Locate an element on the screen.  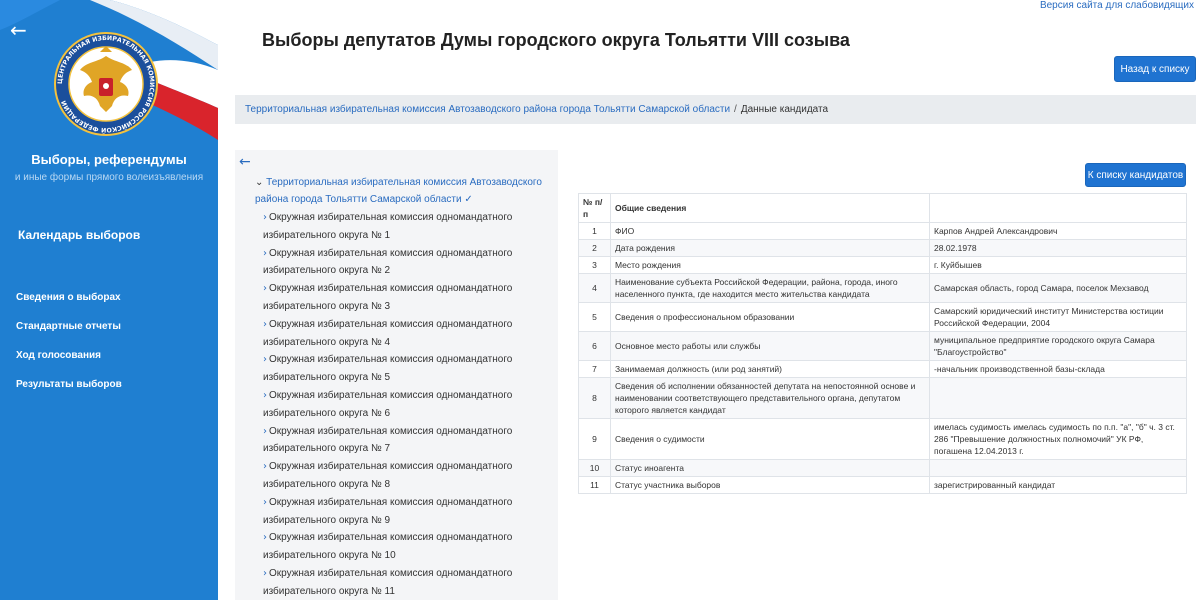
table-row: 10 Статус иноагента is located at coordinates (882, 468).